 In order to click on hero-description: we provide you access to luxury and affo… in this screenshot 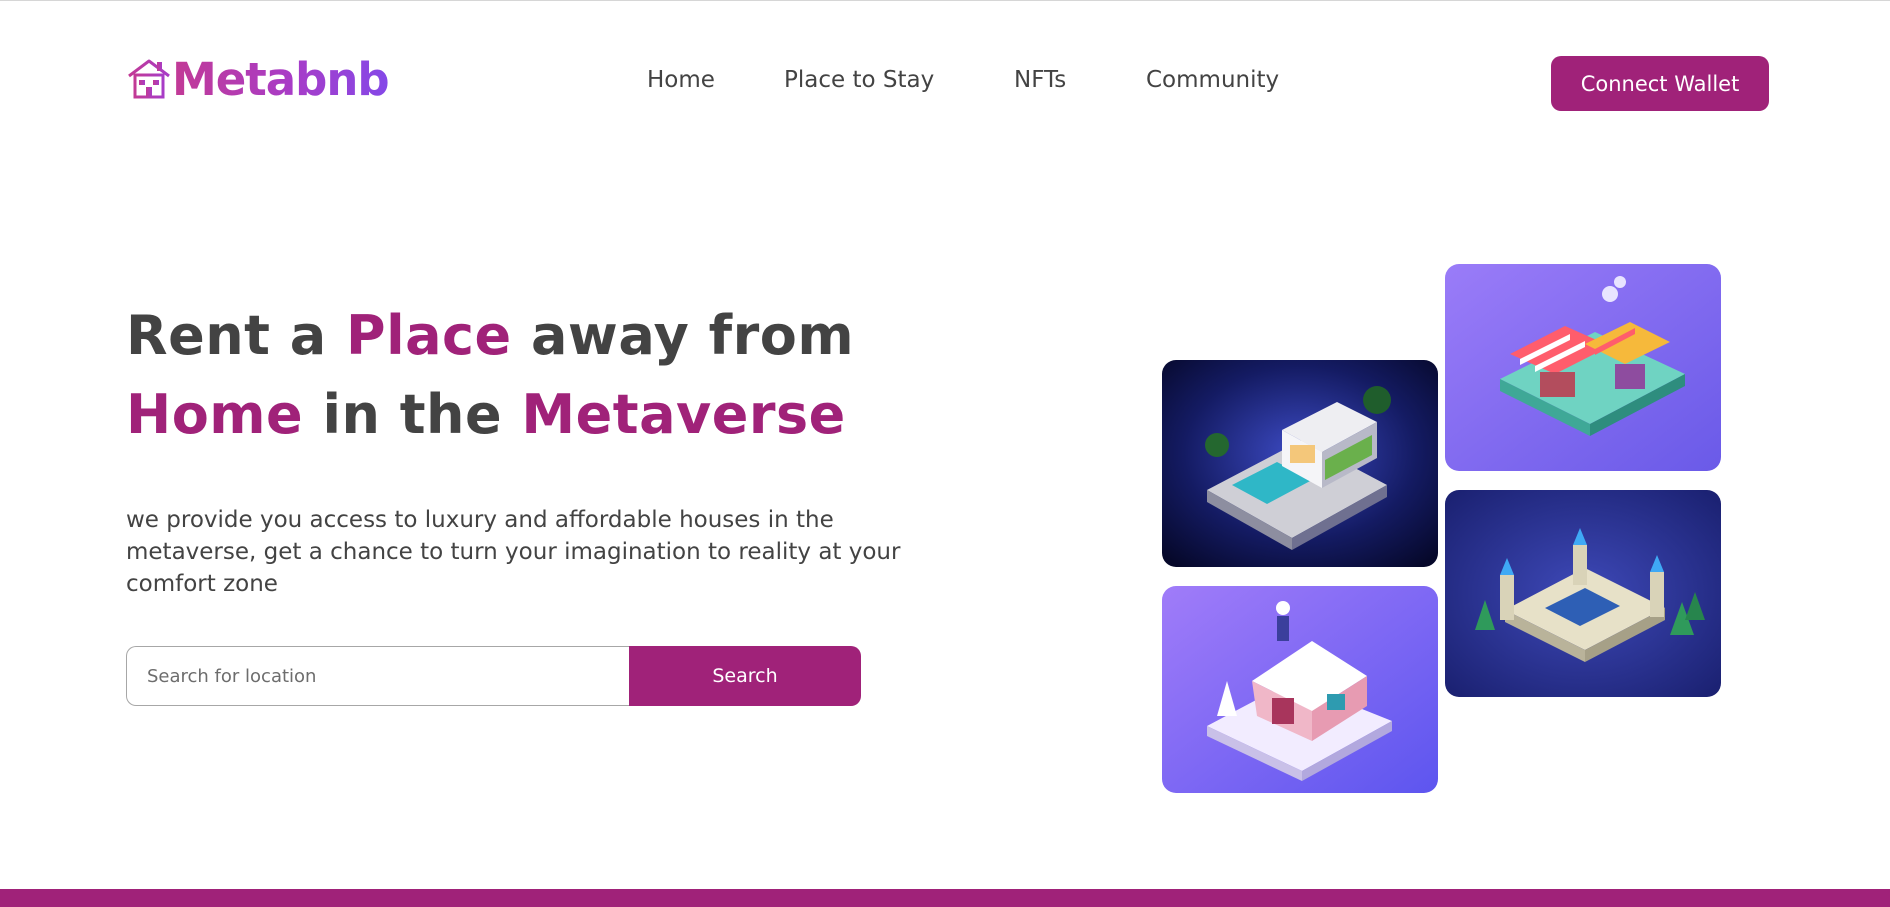, I will do `click(513, 552)`.